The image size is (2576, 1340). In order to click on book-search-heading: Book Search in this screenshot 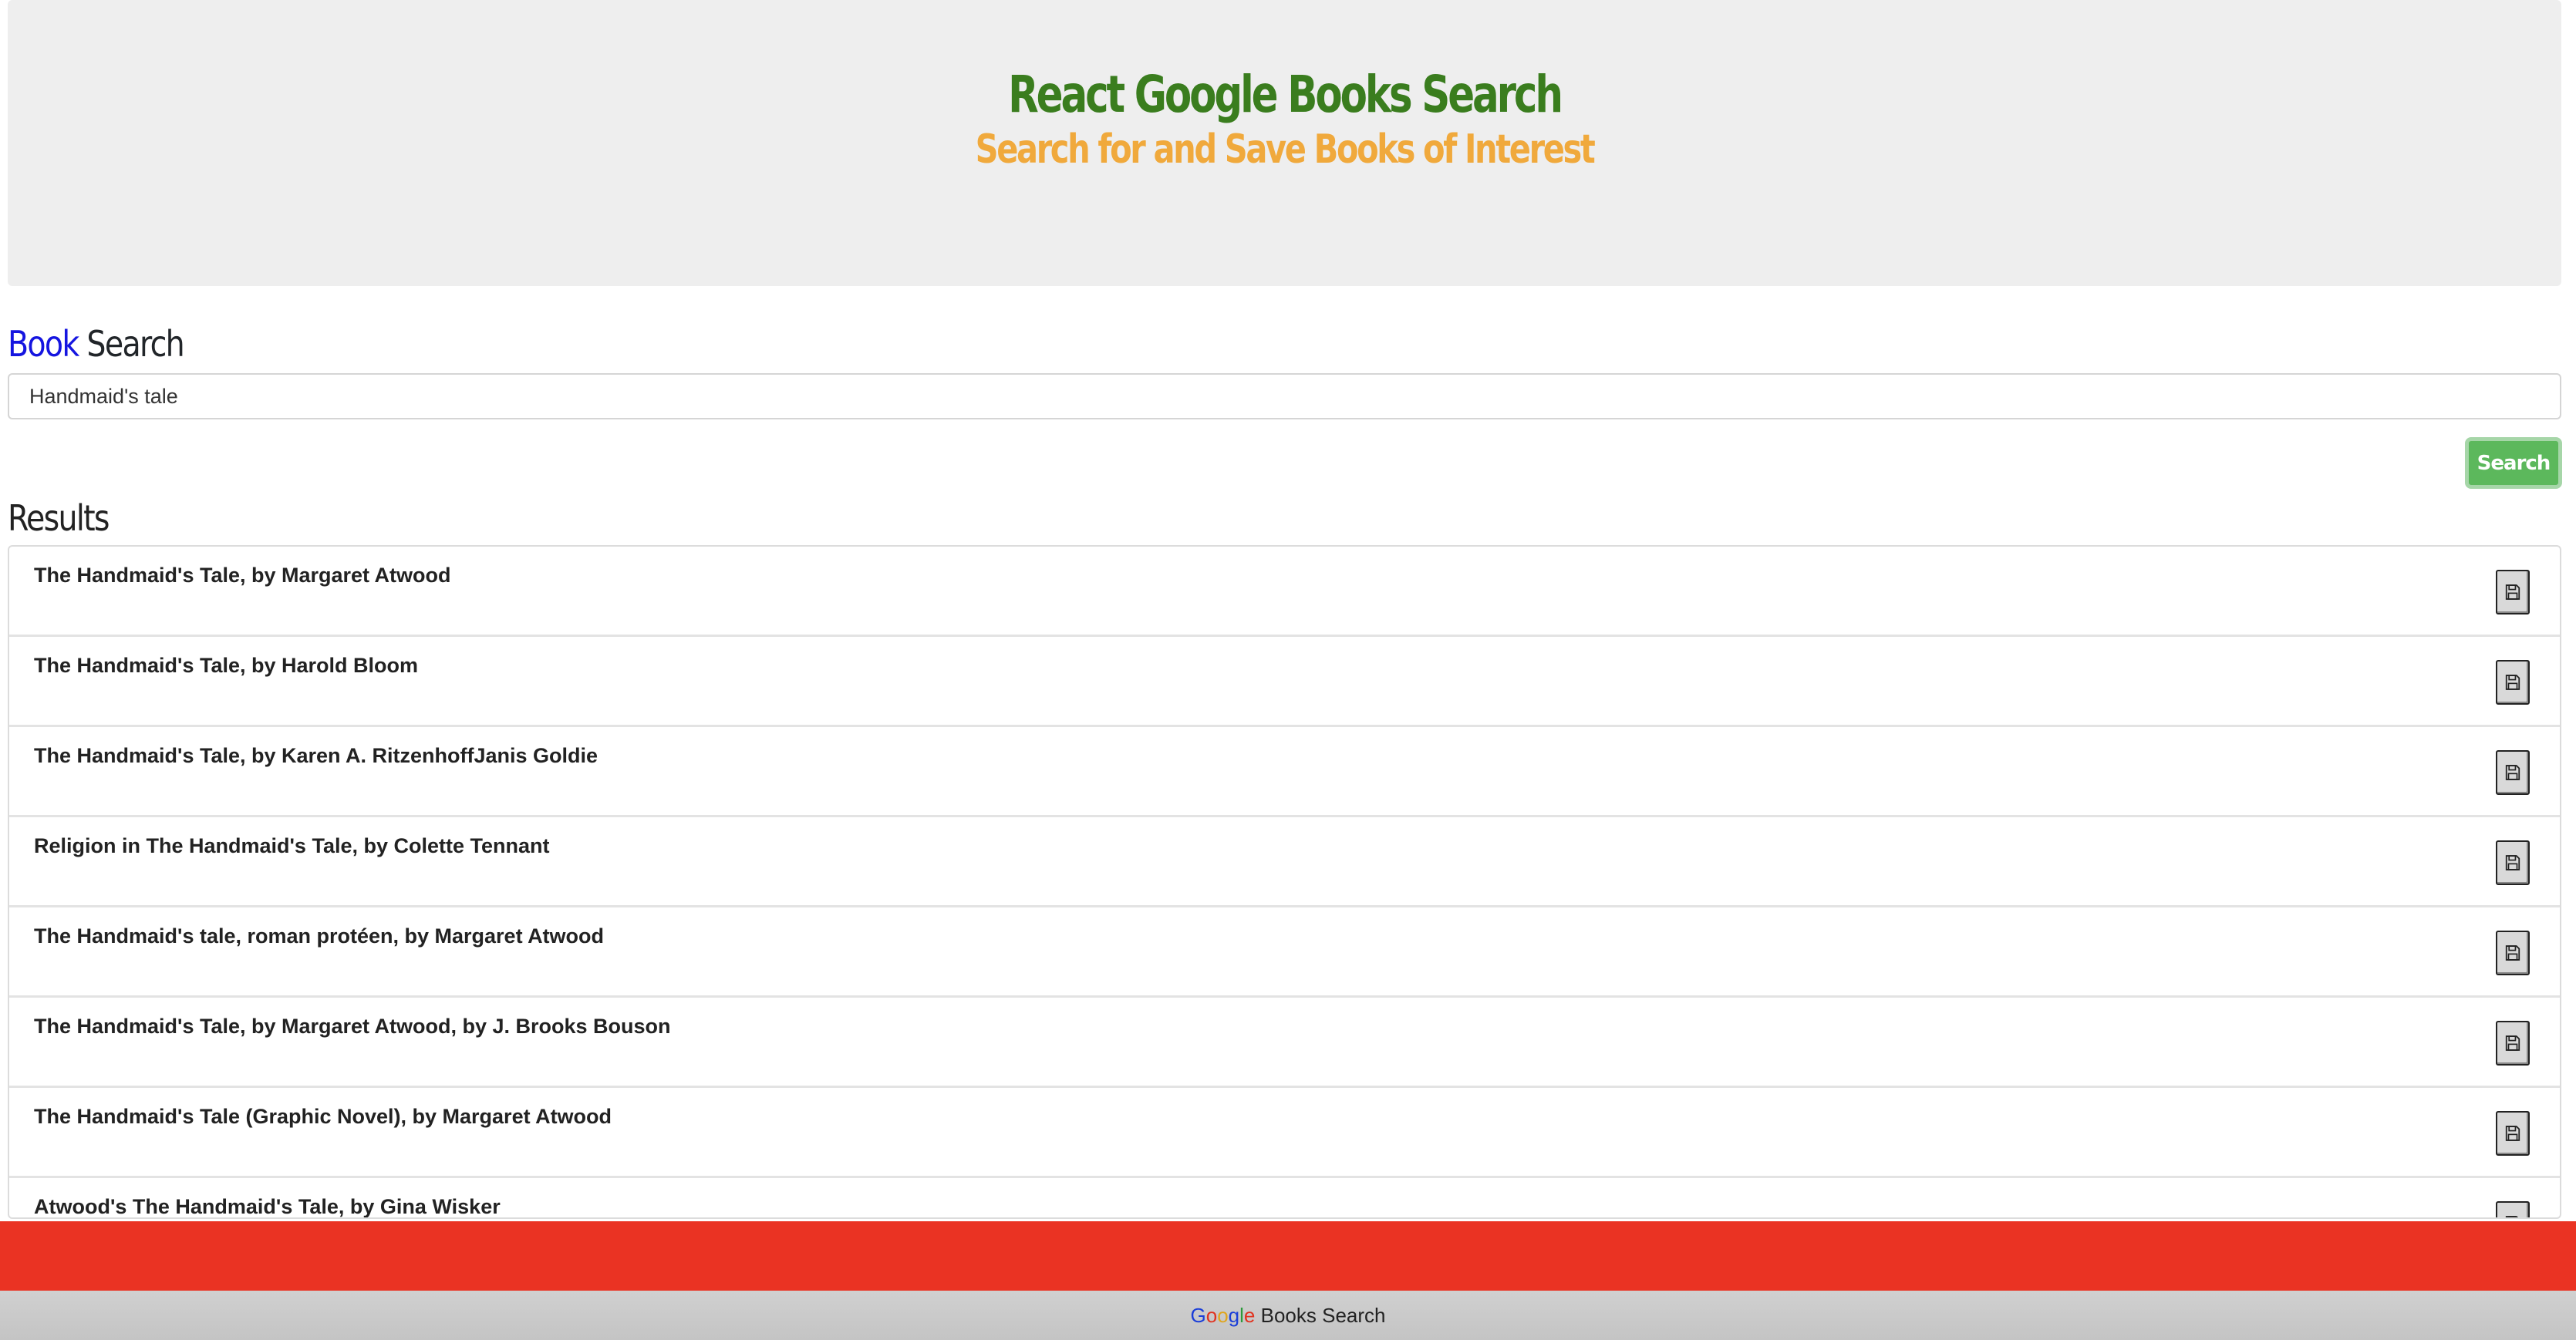, I will do `click(96, 344)`.